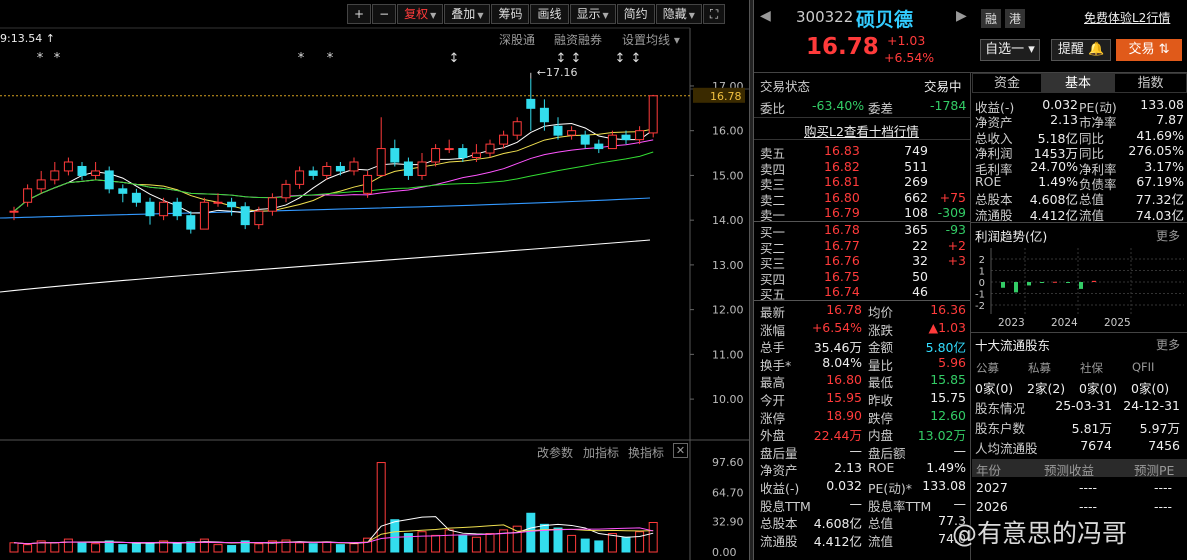 The width and height of the screenshot is (1187, 560). I want to click on quote-value: 2.13, so click(848, 468).